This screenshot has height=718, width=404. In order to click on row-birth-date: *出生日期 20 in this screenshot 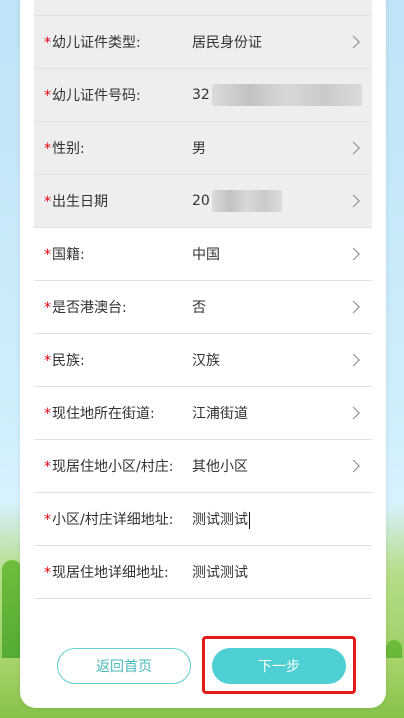, I will do `click(203, 201)`.